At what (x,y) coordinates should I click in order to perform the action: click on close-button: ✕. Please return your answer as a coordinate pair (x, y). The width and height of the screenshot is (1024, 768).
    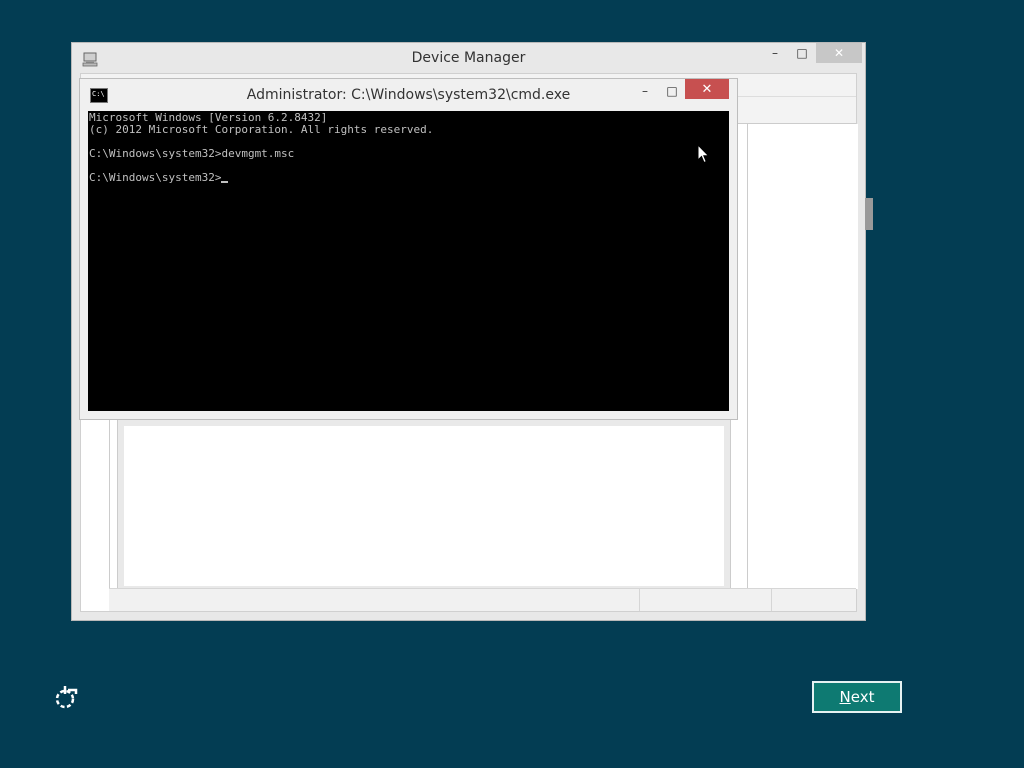
    Looking at the image, I should click on (839, 53).